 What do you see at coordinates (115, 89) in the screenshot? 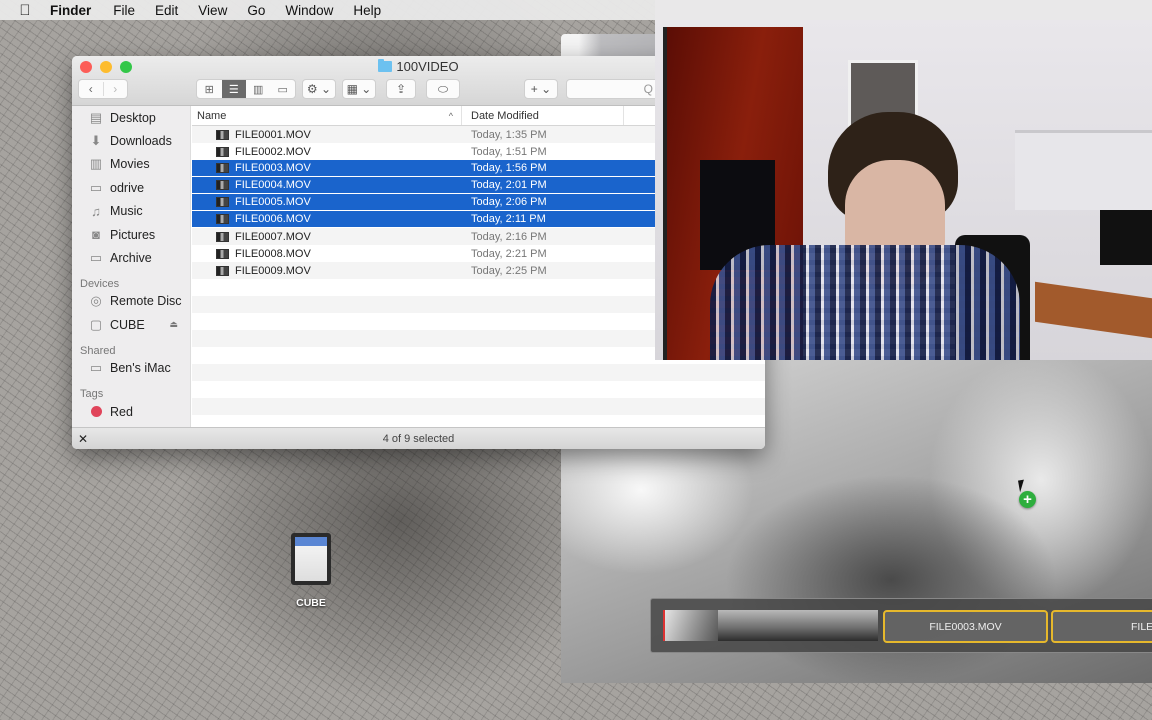
I see `forward-button: ›` at bounding box center [115, 89].